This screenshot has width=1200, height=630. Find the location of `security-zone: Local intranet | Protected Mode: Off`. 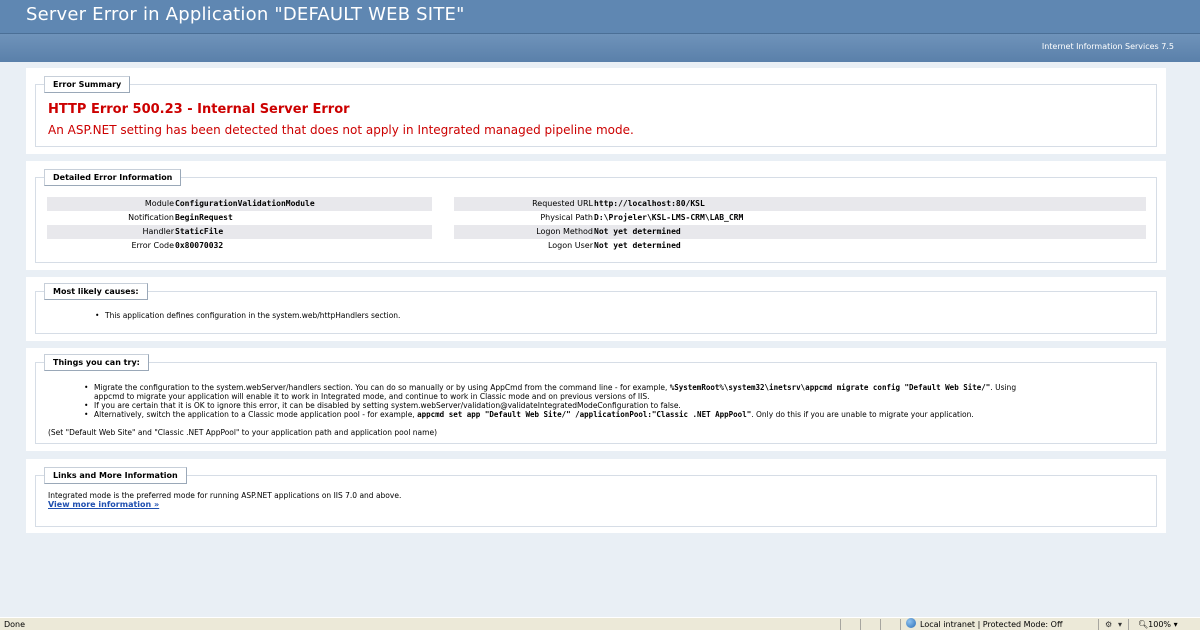

security-zone: Local intranet | Protected Mode: Off is located at coordinates (984, 624).